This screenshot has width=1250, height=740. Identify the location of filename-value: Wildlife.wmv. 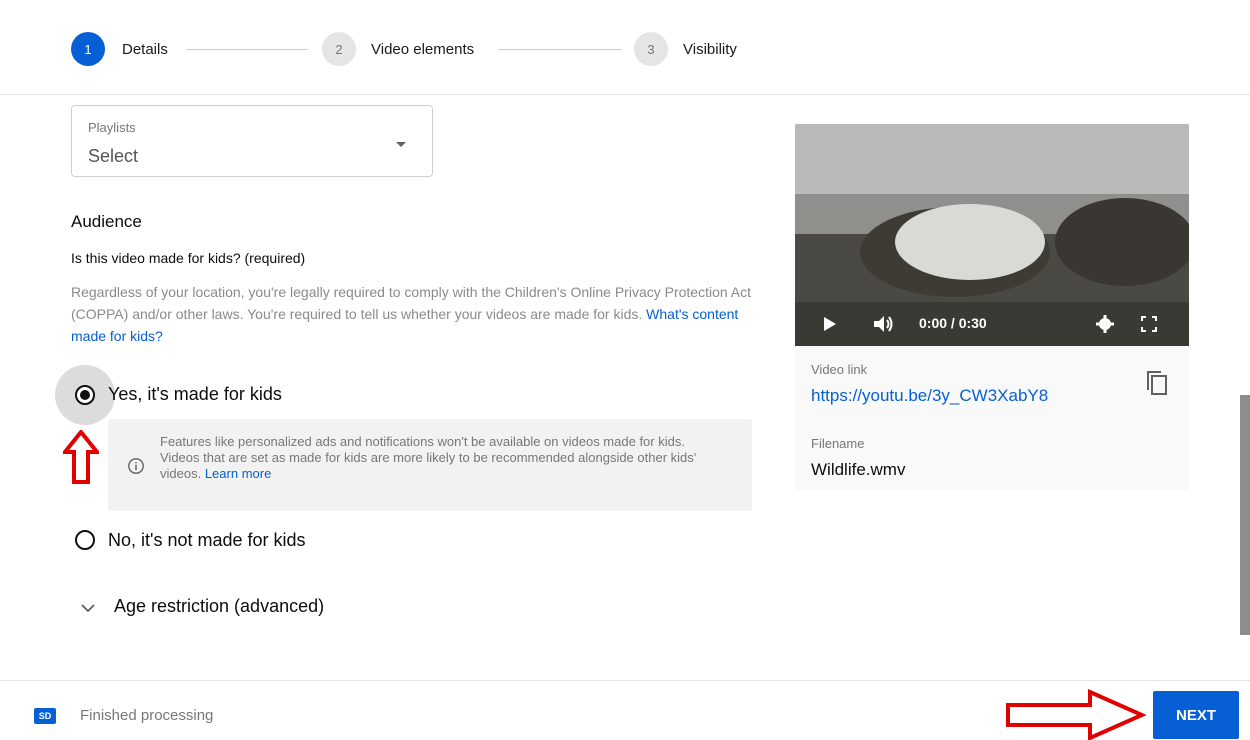
(858, 469).